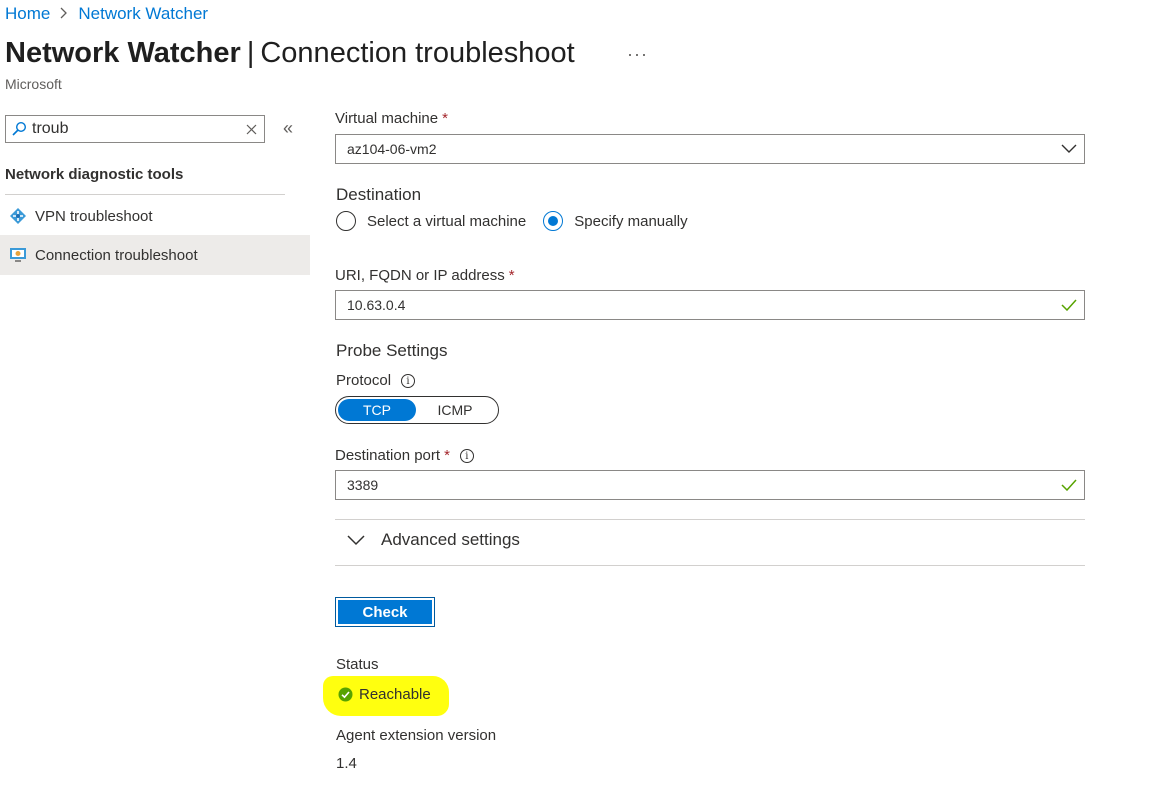  I want to click on chevron-right-icon, so click(64, 14).